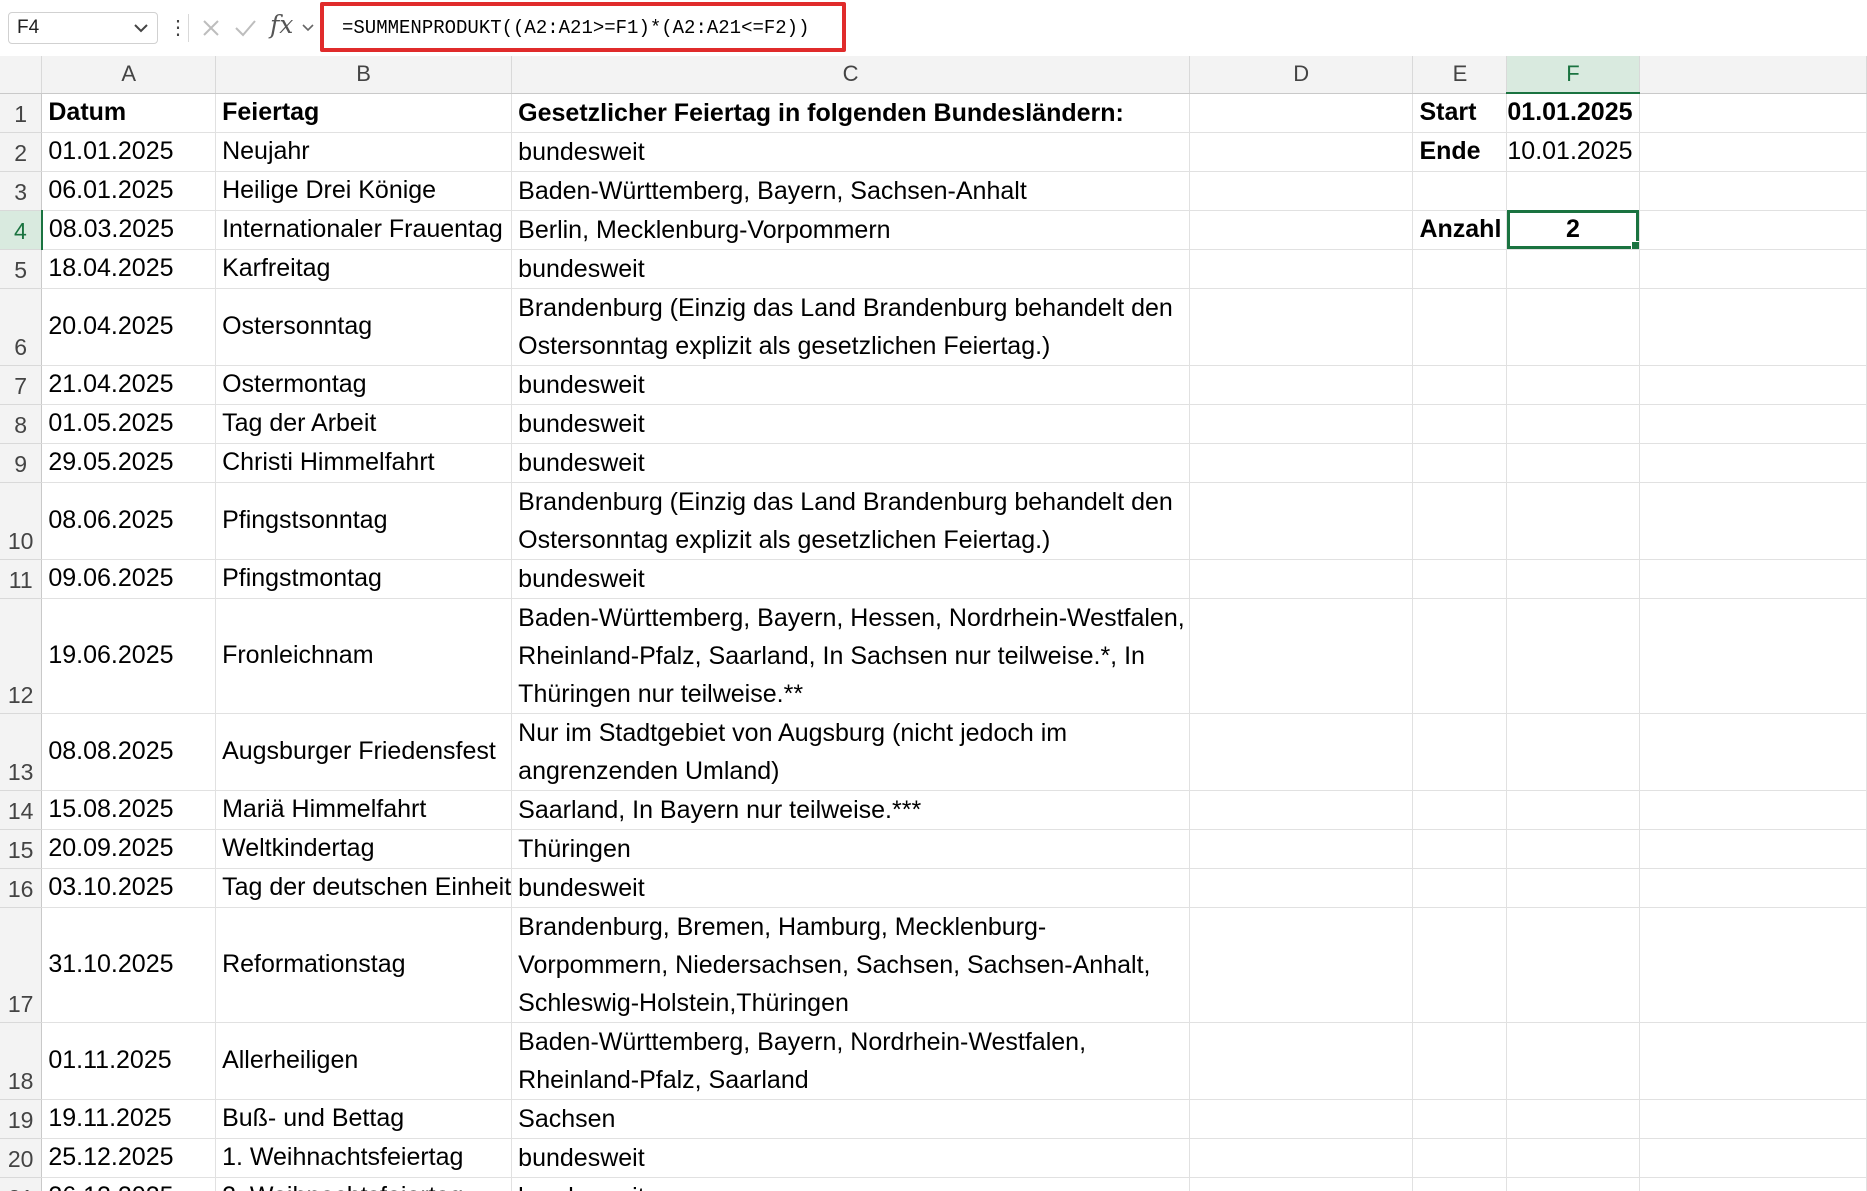 The width and height of the screenshot is (1867, 1191). What do you see at coordinates (364, 113) in the screenshot?
I see `cell-b1: Feiertag` at bounding box center [364, 113].